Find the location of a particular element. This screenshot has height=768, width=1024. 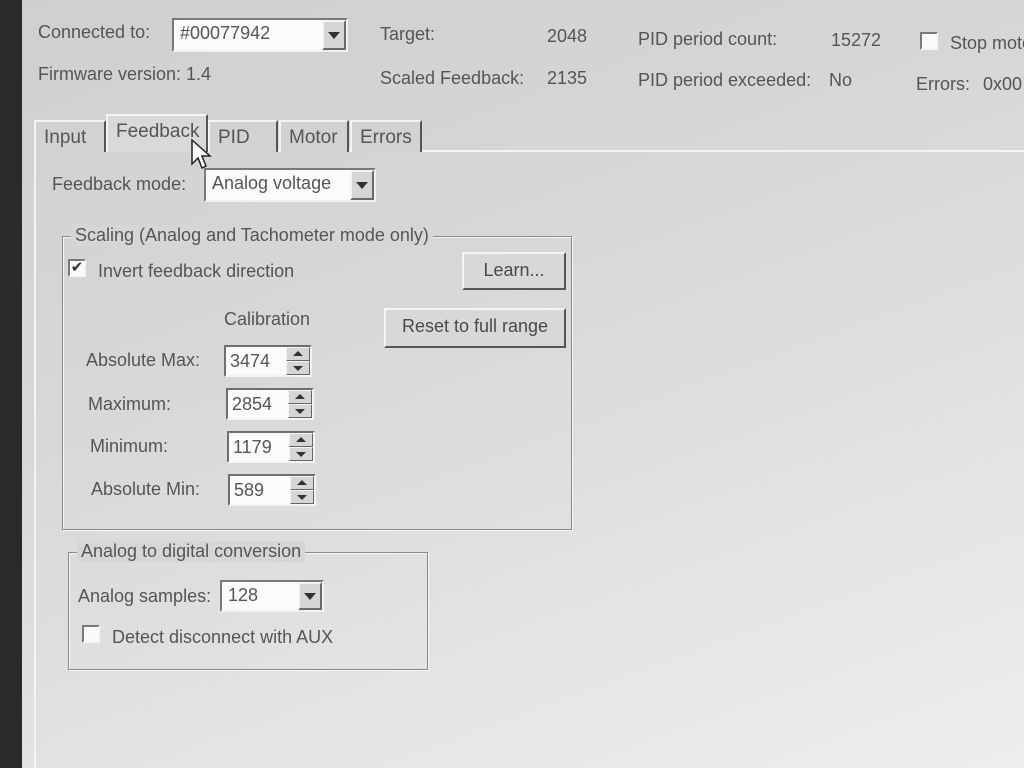

device-dropdown-button is located at coordinates (334, 35).